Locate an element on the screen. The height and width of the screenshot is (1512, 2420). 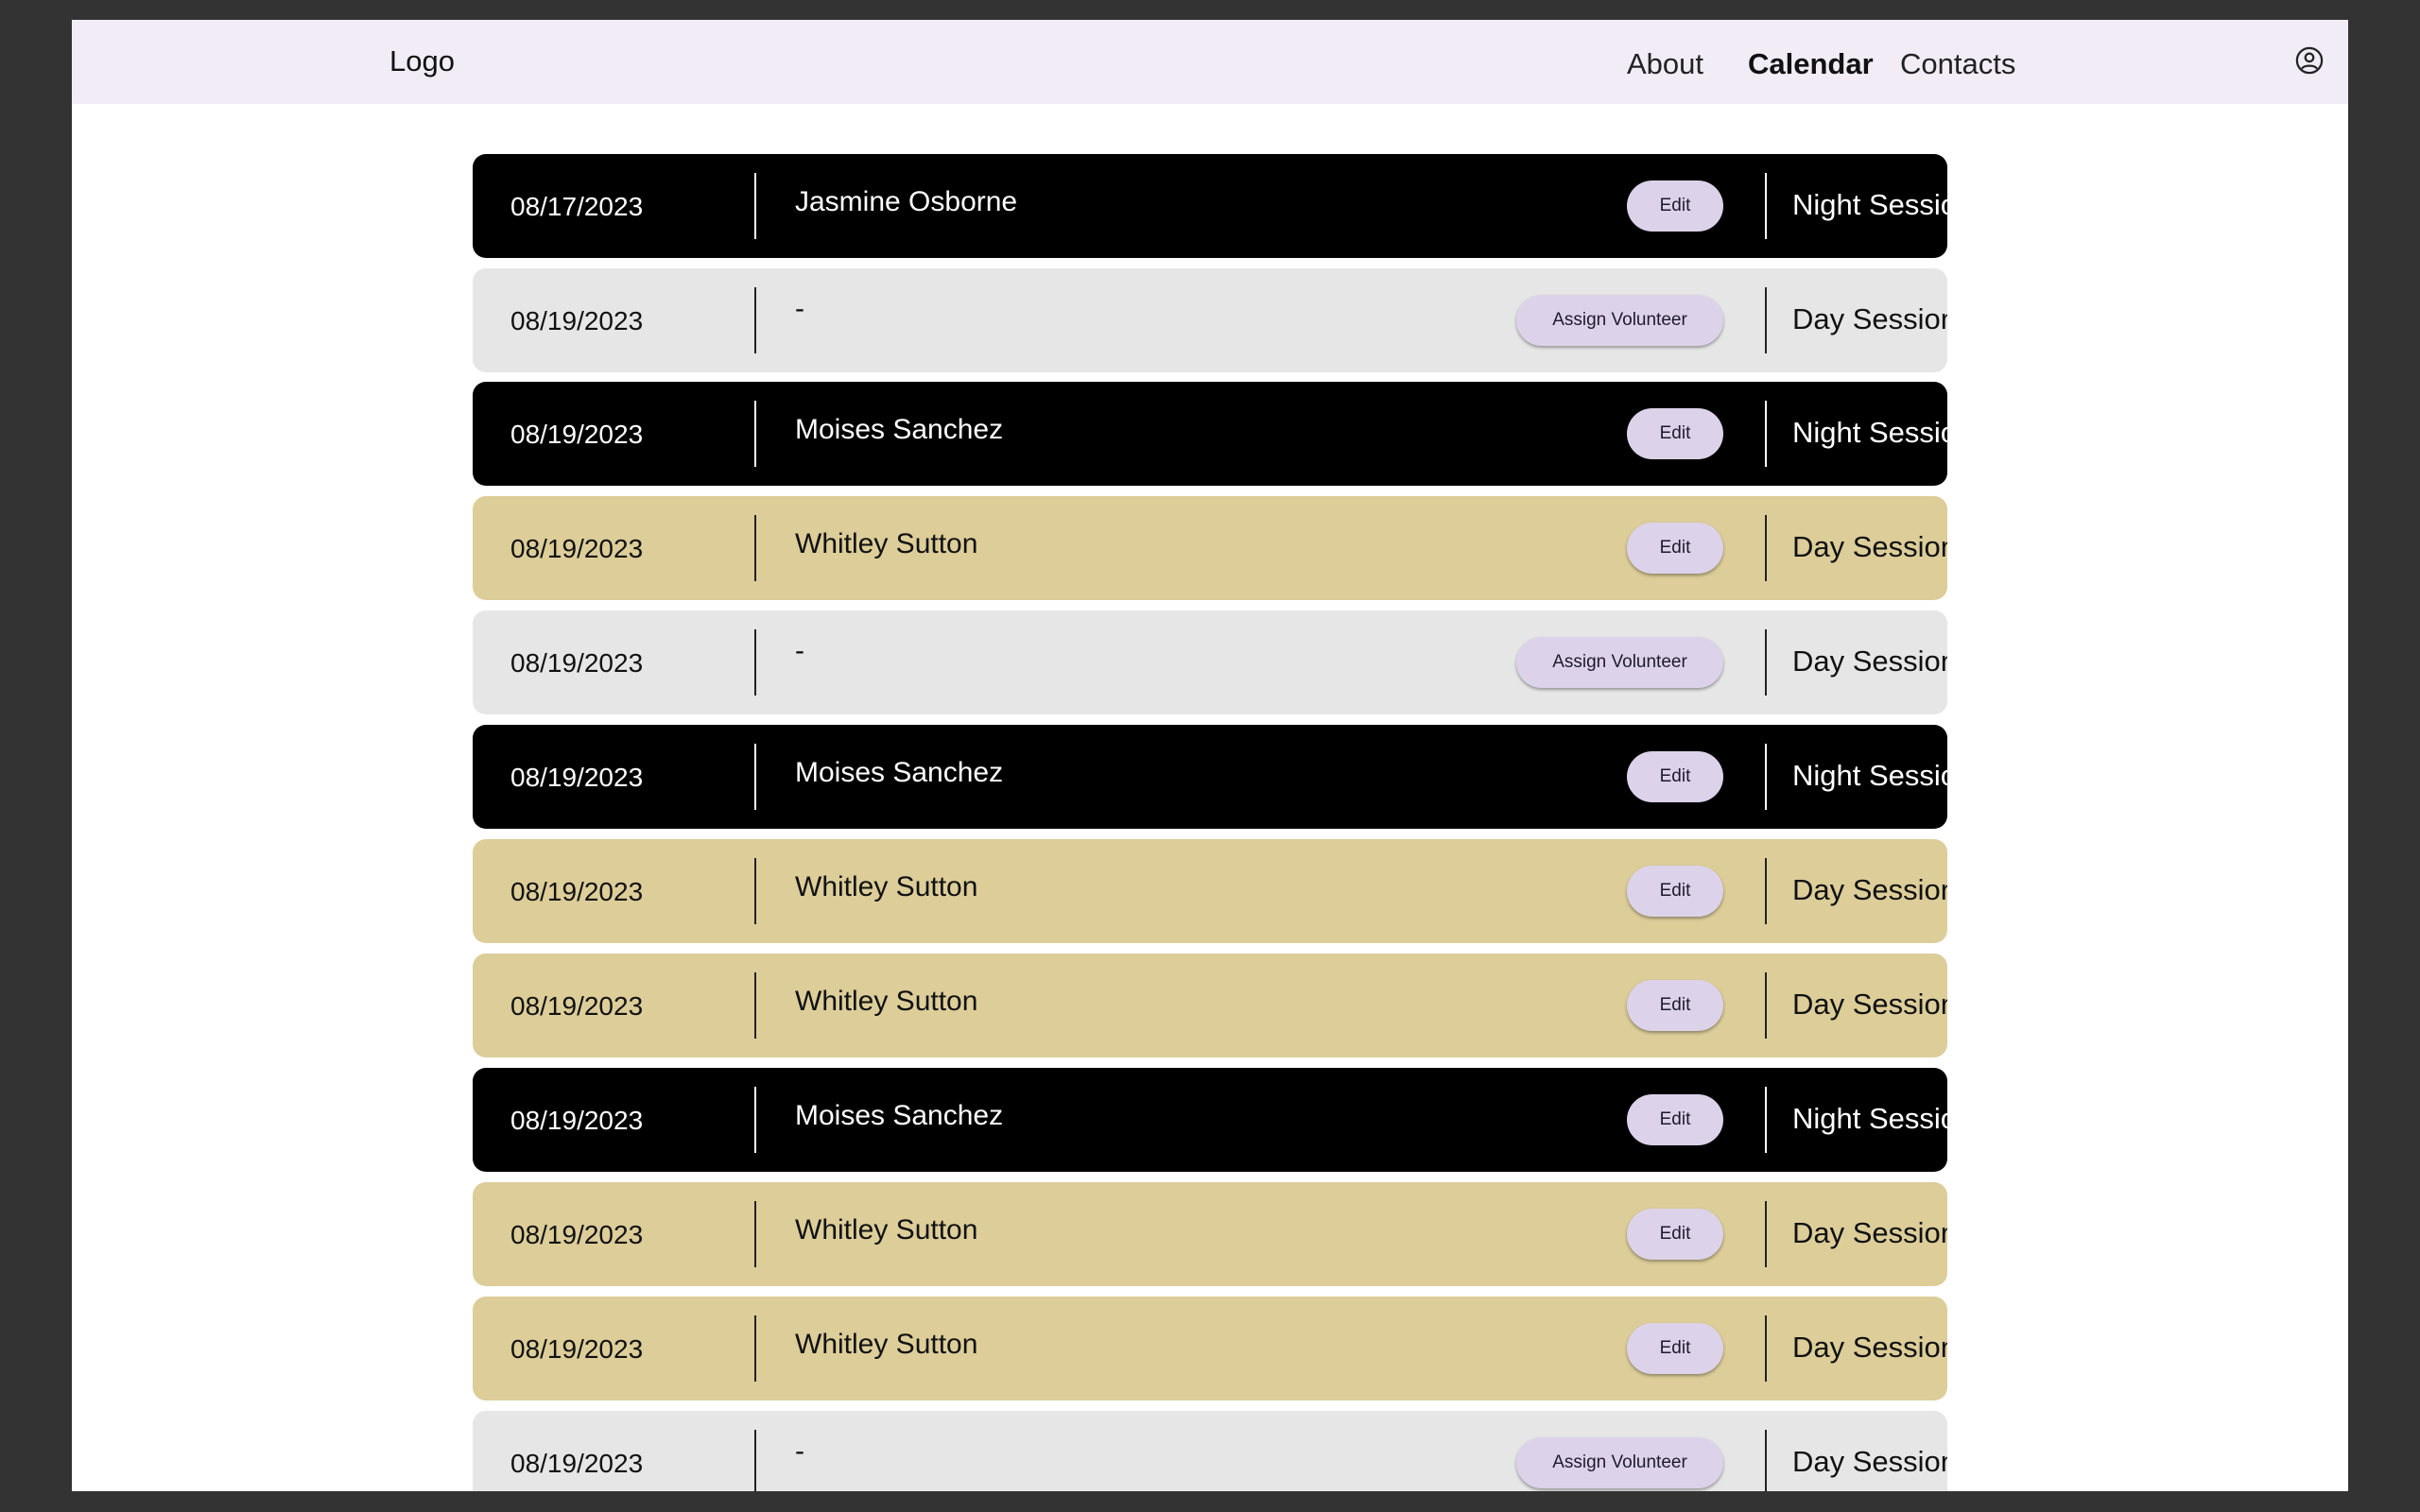
nav-contacts-link: Contacts is located at coordinates (1957, 64).